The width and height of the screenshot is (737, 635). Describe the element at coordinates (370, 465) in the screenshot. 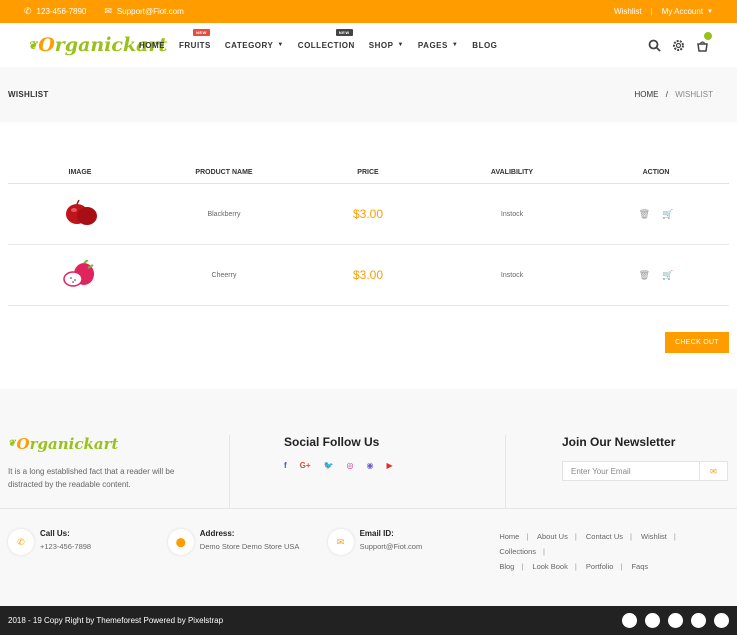

I see `rss-icon: ◉` at that location.